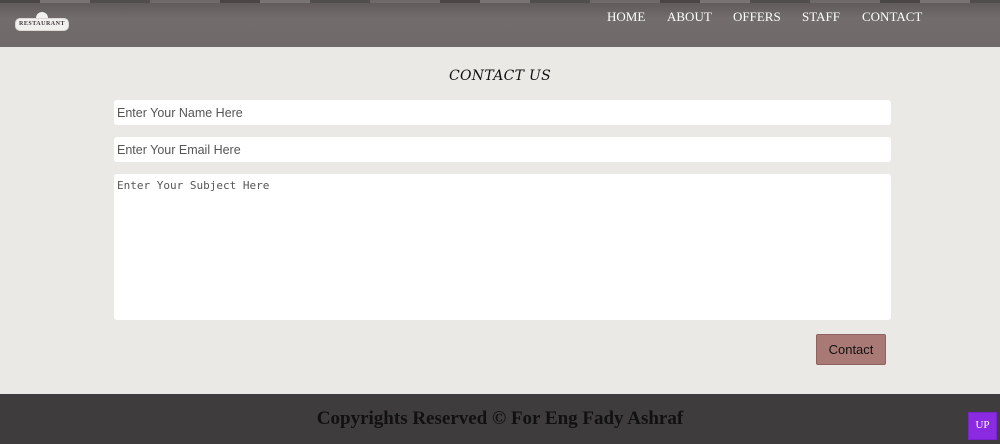 The height and width of the screenshot is (444, 1000). I want to click on contact-title: CONTACT US, so click(499, 76).